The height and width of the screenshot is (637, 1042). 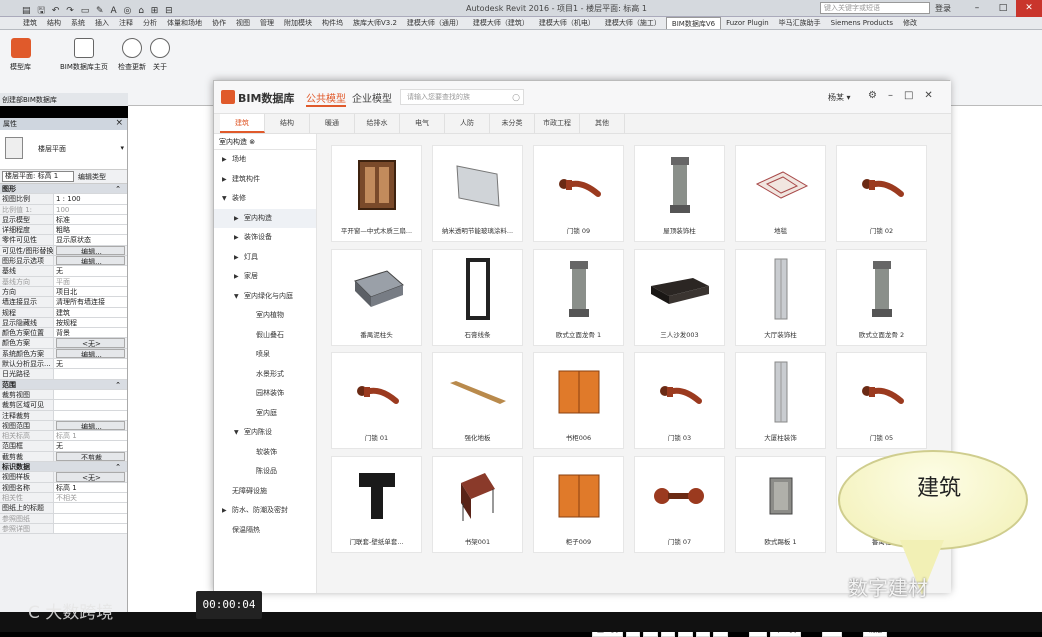 What do you see at coordinates (122, 148) in the screenshot?
I see `chevron-down-icon: ▾` at bounding box center [122, 148].